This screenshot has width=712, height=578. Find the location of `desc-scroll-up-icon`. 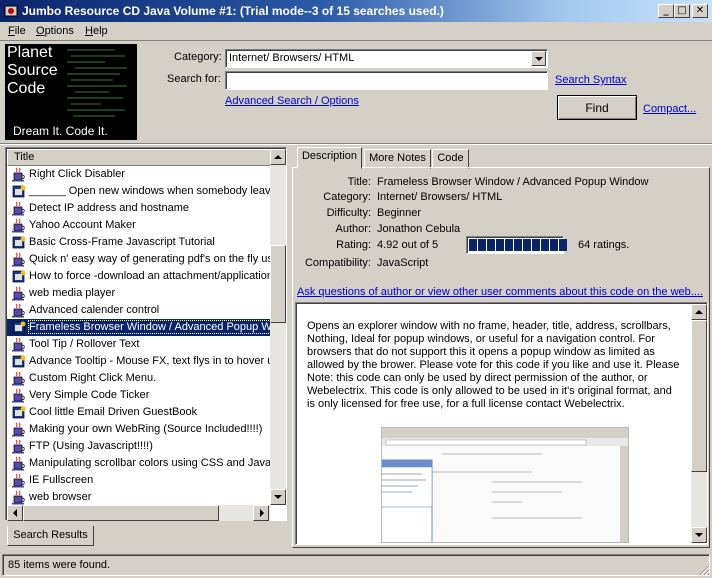

desc-scroll-up-icon is located at coordinates (699, 312).